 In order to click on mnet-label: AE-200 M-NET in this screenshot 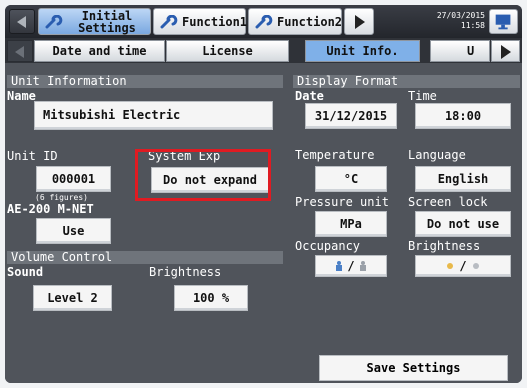, I will do `click(50, 209)`.